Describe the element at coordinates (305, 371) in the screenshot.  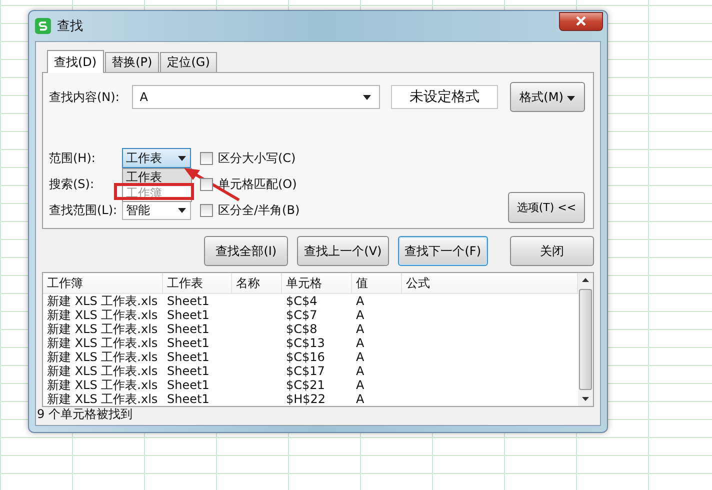
I see `table-cell-text: $C$17` at that location.